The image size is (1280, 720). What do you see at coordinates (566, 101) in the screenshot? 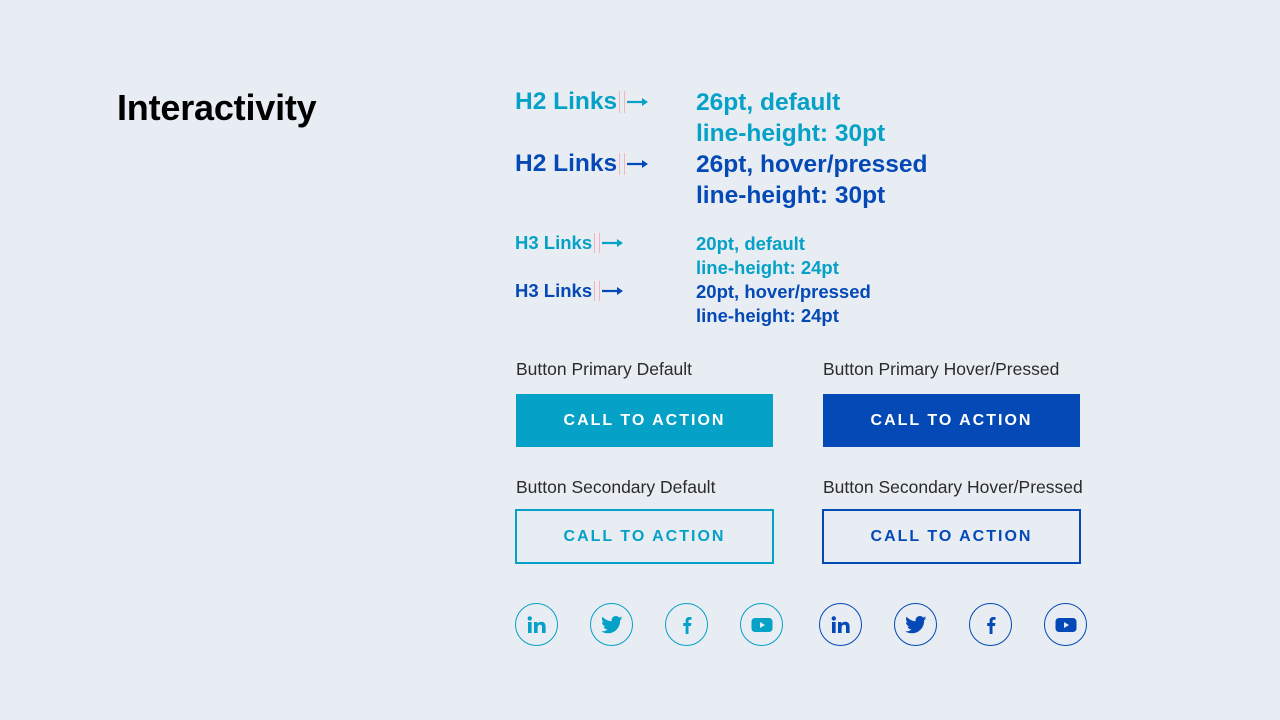
I see `h2-link-default-label: H2 Links` at bounding box center [566, 101].